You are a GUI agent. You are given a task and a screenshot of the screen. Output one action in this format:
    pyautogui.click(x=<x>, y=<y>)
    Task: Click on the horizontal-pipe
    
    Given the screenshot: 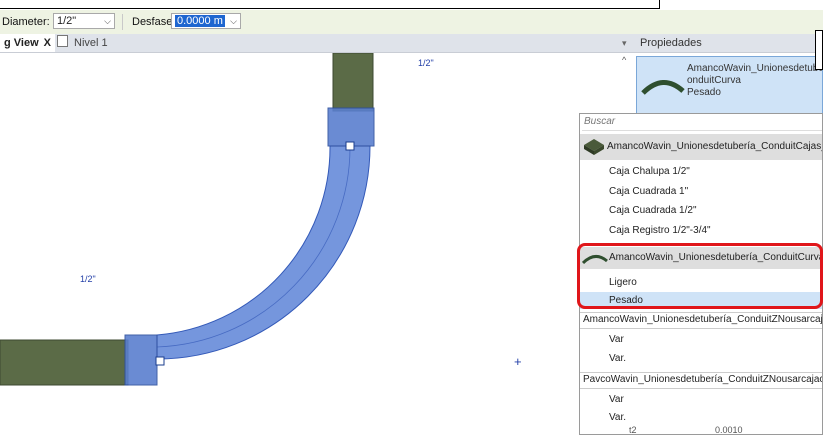 What is the action you would take?
    pyautogui.click(x=64, y=362)
    